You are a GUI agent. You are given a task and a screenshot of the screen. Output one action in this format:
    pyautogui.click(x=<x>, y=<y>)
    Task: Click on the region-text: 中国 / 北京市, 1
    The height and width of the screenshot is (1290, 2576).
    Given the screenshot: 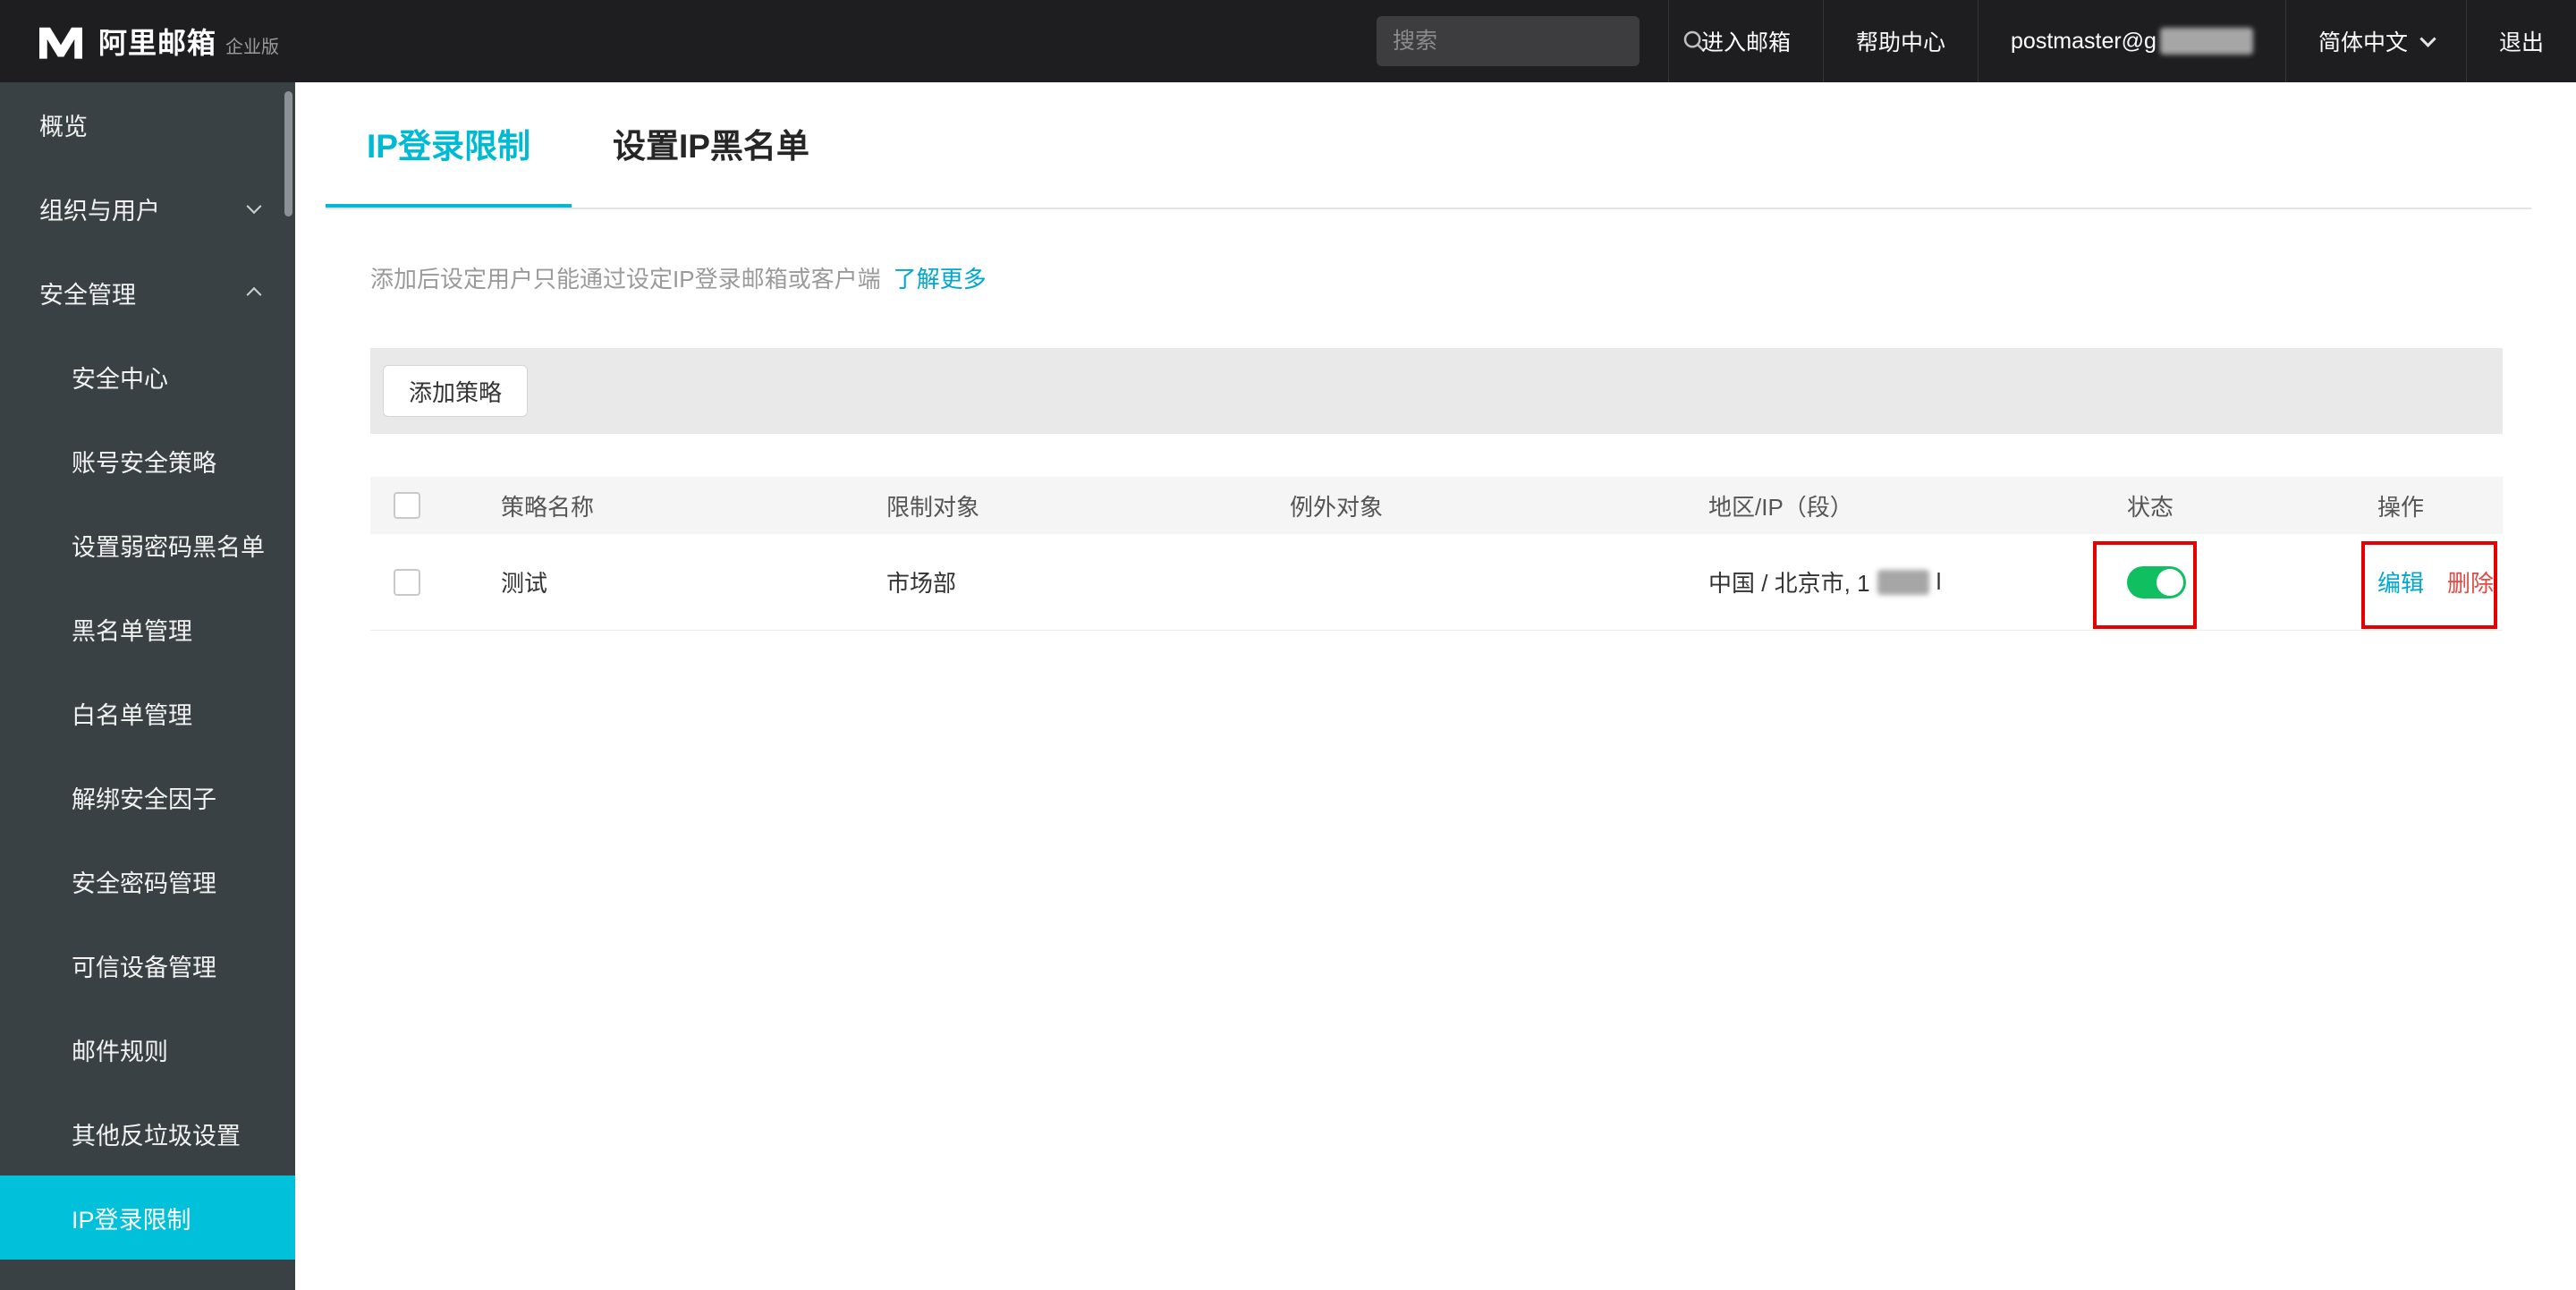 What is the action you would take?
    pyautogui.click(x=1789, y=583)
    